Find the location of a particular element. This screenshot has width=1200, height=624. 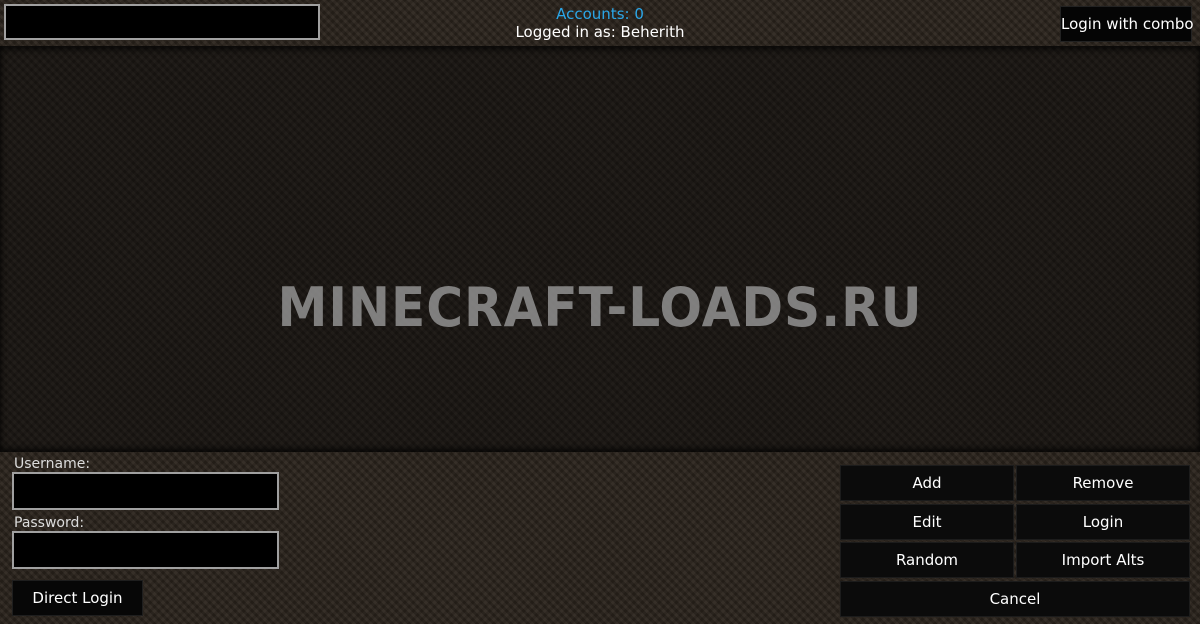

accounts-count: Accounts: 0 is located at coordinates (600, 14).